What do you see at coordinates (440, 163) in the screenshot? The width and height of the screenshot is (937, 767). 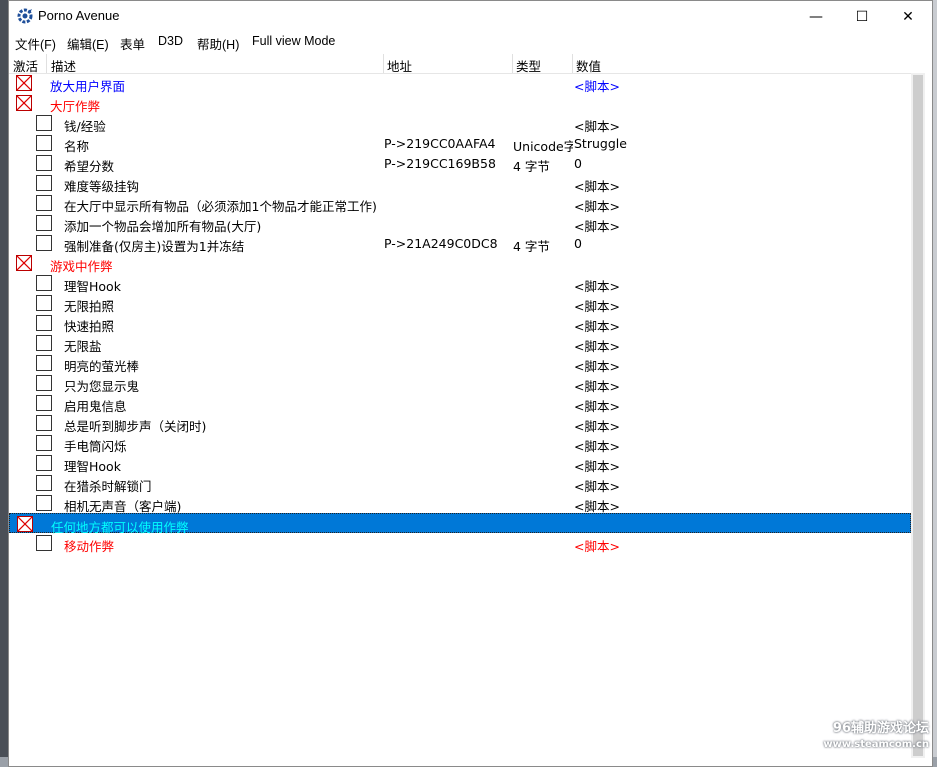 I see `row-address: P->219CC169B58` at bounding box center [440, 163].